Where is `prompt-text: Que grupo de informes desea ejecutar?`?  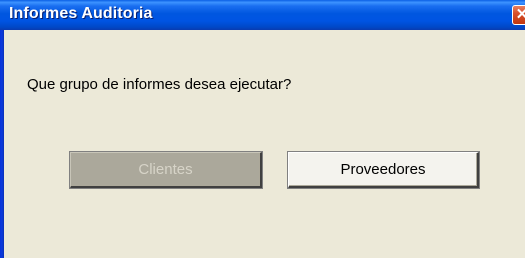 prompt-text: Que grupo de informes desea ejecutar? is located at coordinates (159, 84).